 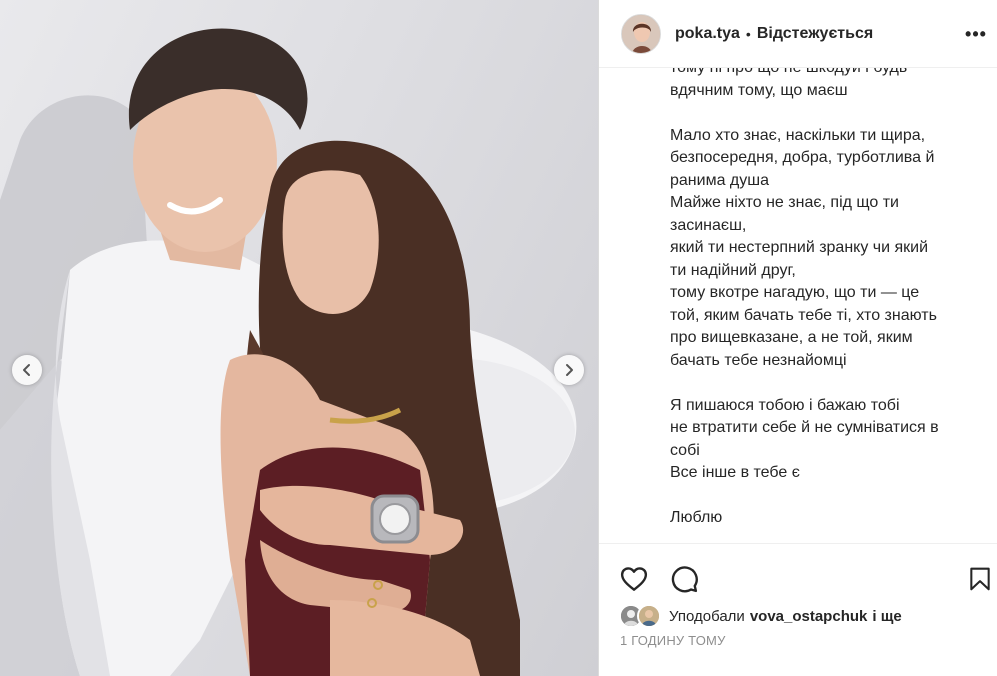 I want to click on chevron-right-icon, so click(x=569, y=370).